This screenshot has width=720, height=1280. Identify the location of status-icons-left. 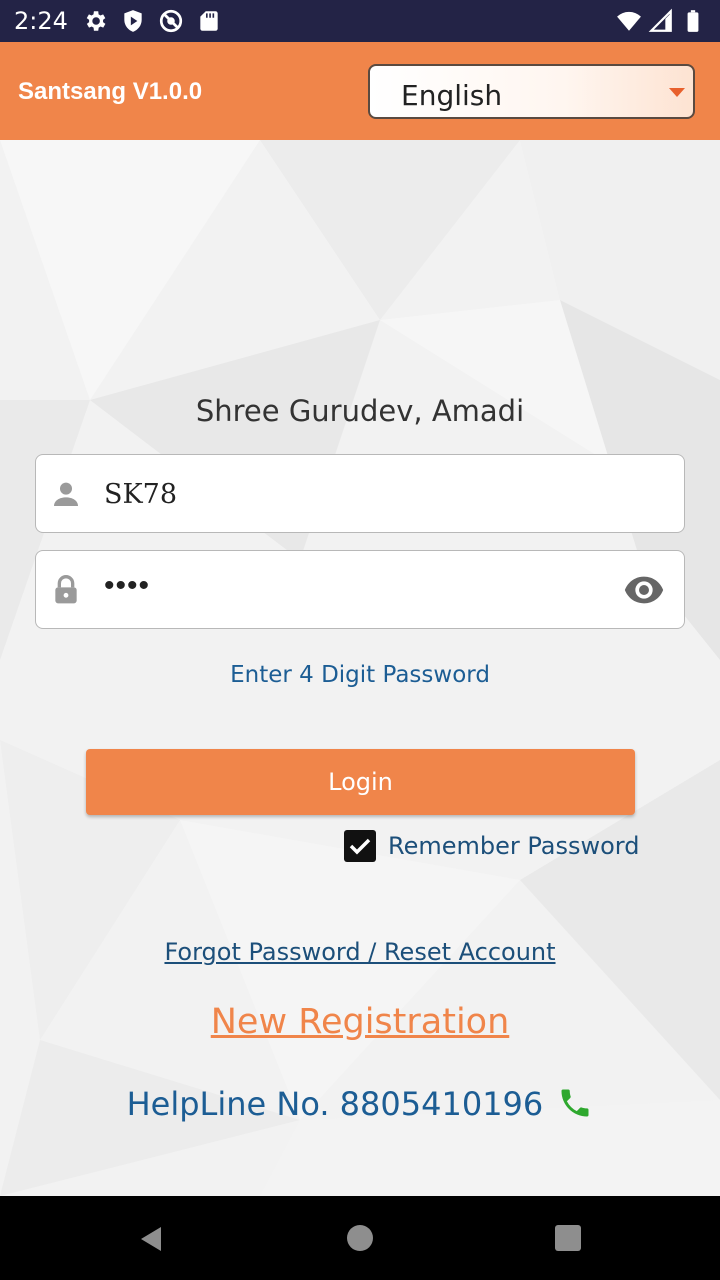
(152, 21).